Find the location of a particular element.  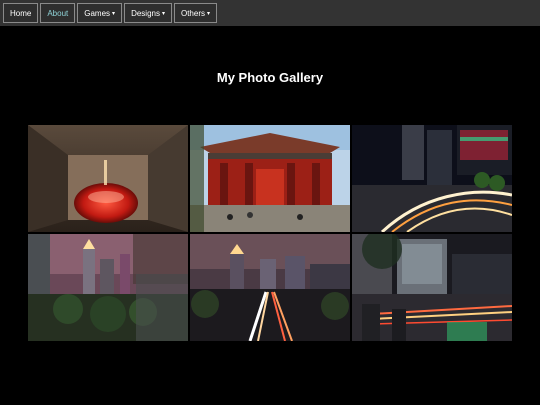

nav-home: Home is located at coordinates (21, 13).